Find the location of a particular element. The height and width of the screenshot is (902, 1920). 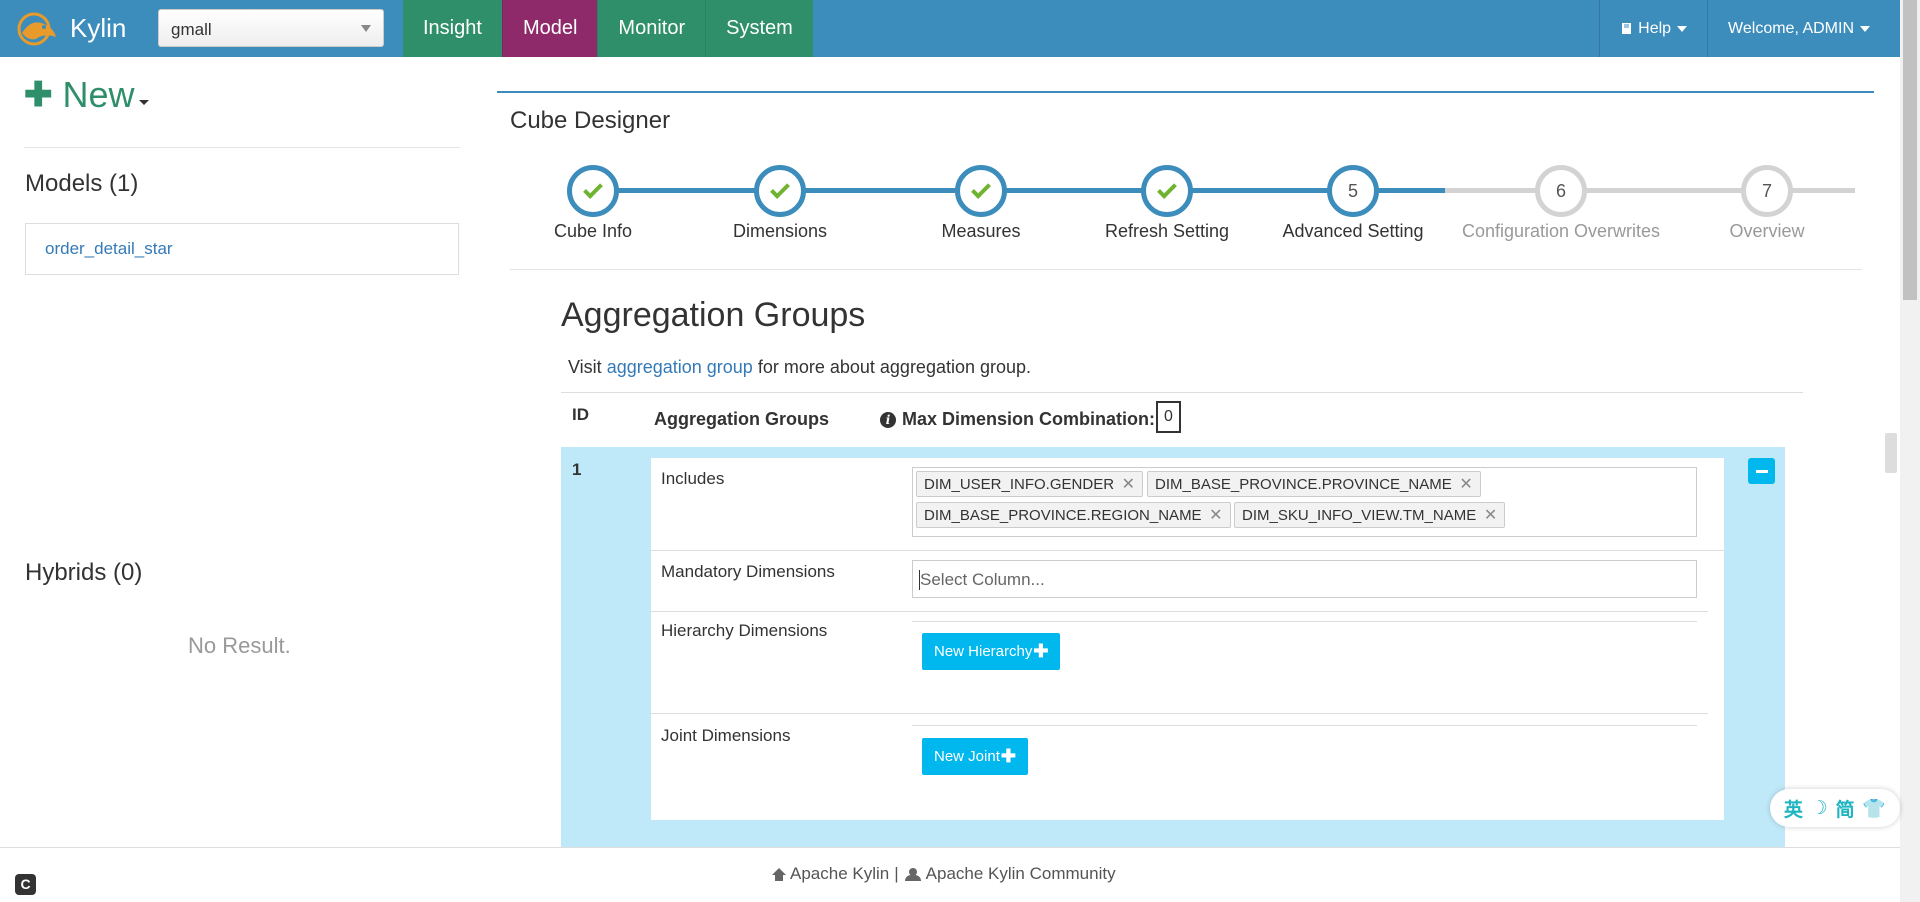

tag-label: DIM_BASE_PROVINCE.REGION_NAME is located at coordinates (1063, 515).